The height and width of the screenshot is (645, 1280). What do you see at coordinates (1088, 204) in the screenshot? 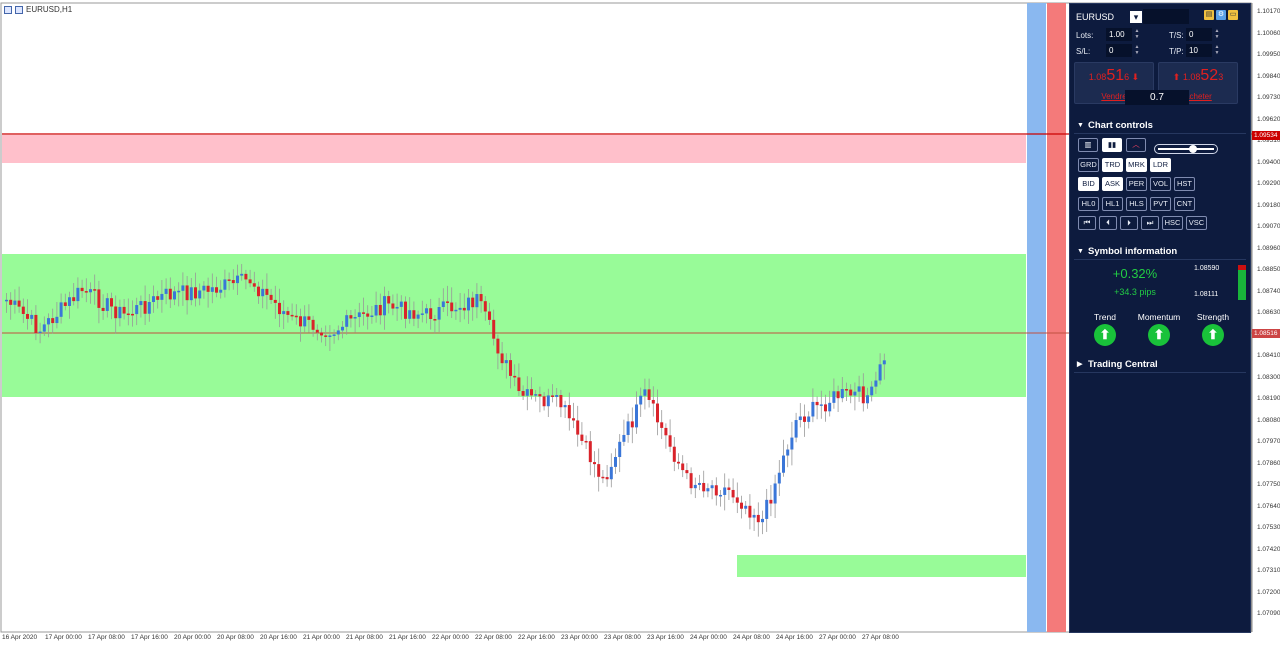
I see `chart-control-hl0-button: HL0` at bounding box center [1088, 204].